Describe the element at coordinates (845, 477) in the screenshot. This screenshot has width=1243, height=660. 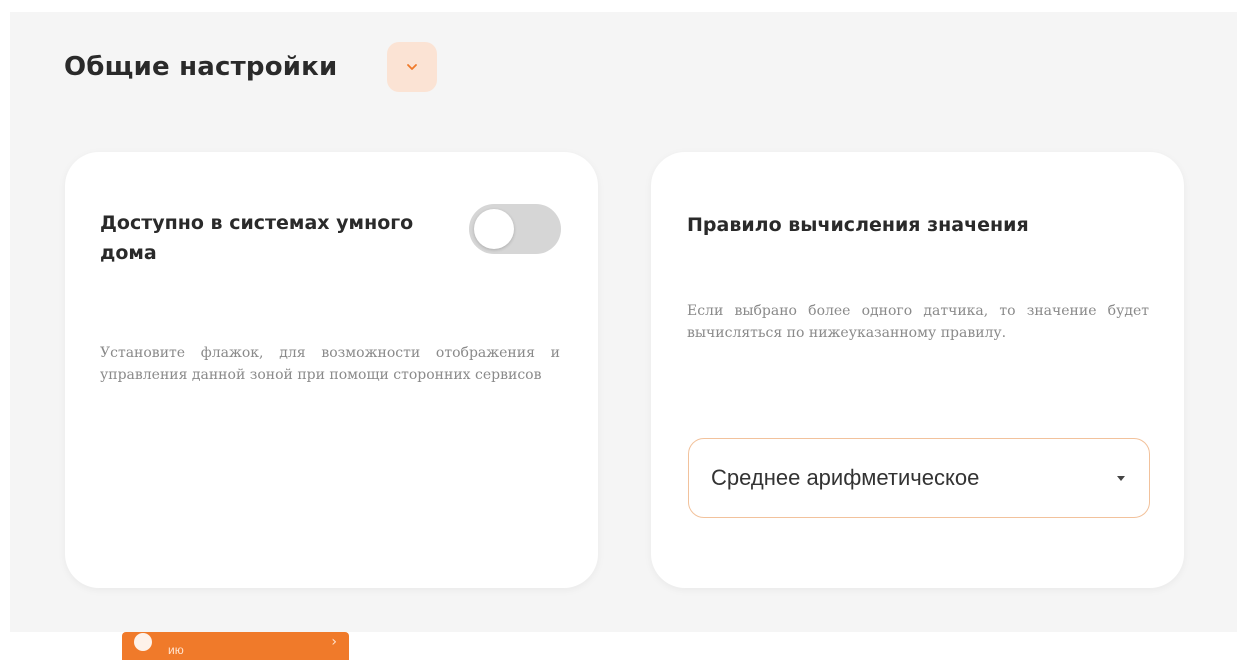
I see `select-value: Среднее арифметическое` at that location.